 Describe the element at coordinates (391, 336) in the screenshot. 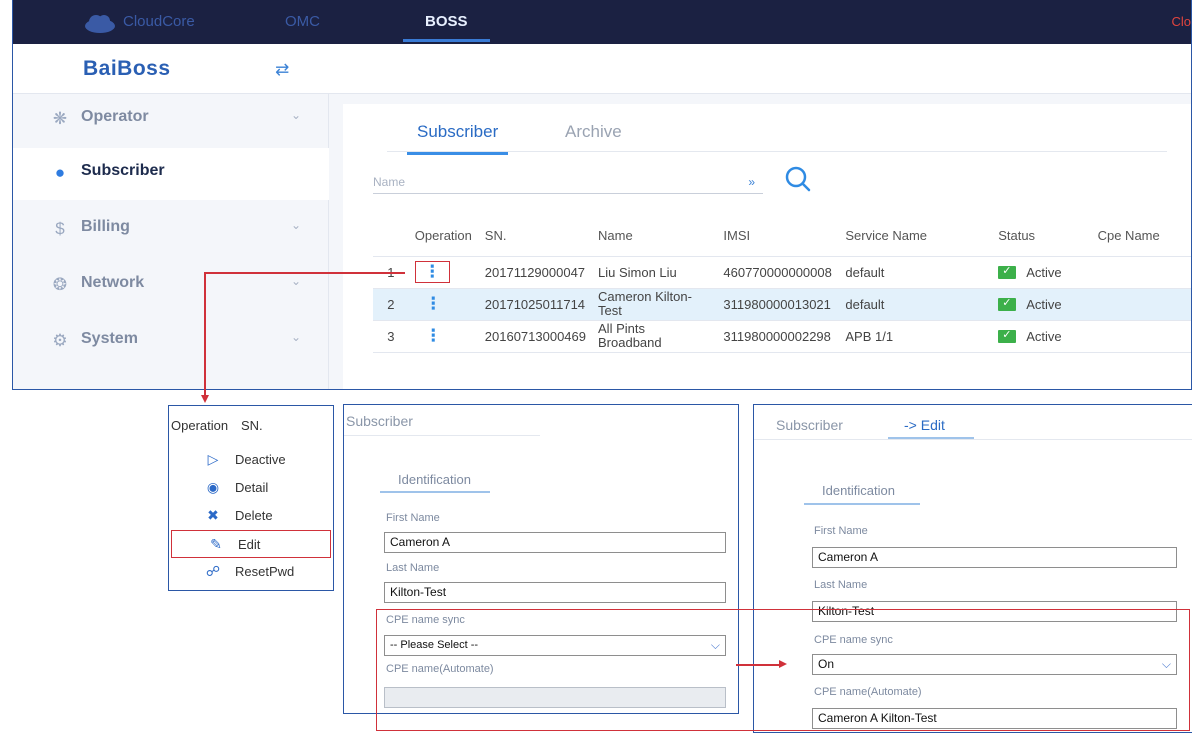

I see `row-index: 3` at that location.